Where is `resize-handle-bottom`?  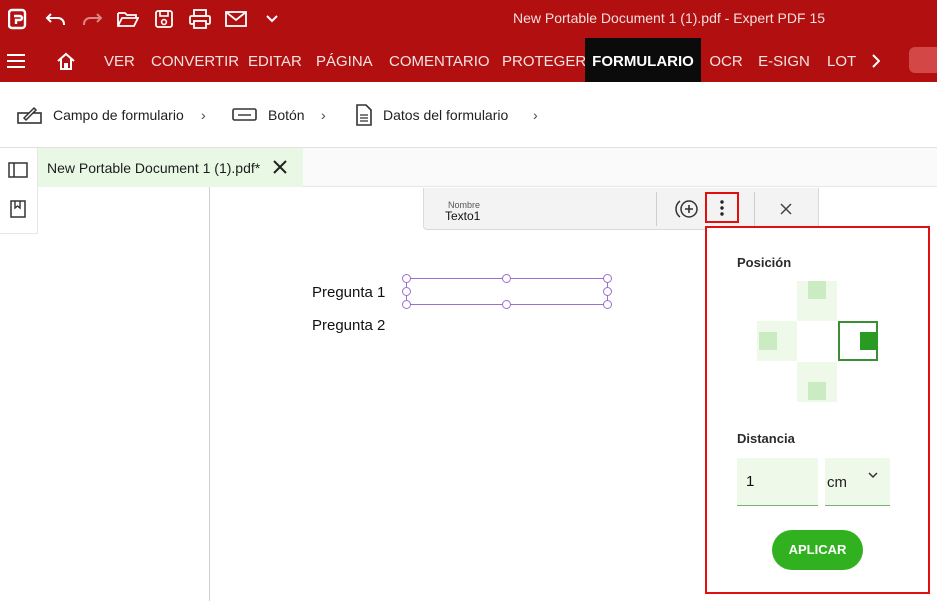 resize-handle-bottom is located at coordinates (506, 304).